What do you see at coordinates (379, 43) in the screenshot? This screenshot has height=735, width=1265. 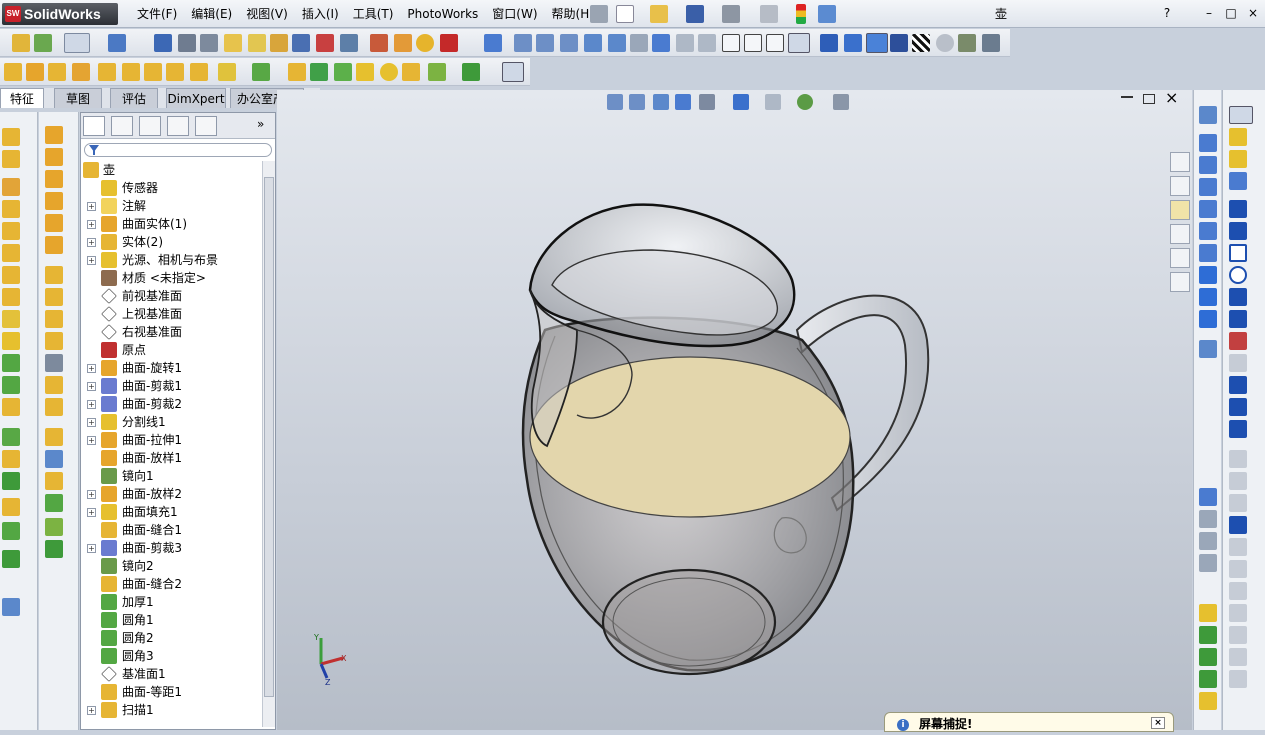 I see `zebra-icon` at bounding box center [379, 43].